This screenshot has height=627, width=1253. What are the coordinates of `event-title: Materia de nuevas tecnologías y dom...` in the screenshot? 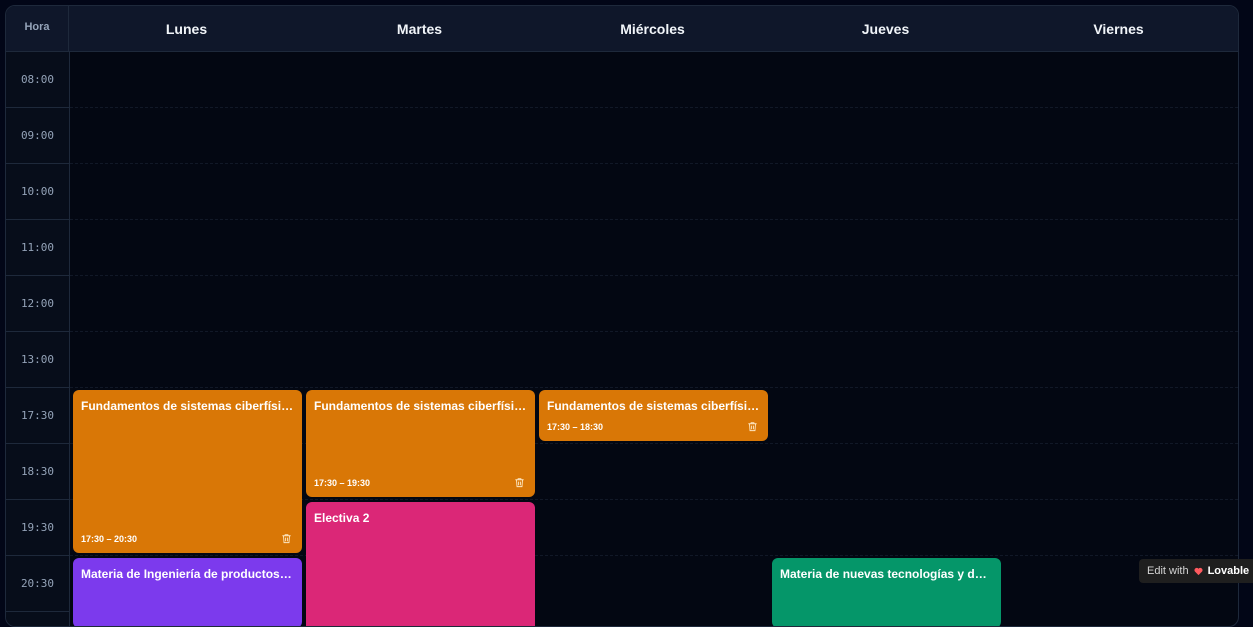 It's located at (886, 574).